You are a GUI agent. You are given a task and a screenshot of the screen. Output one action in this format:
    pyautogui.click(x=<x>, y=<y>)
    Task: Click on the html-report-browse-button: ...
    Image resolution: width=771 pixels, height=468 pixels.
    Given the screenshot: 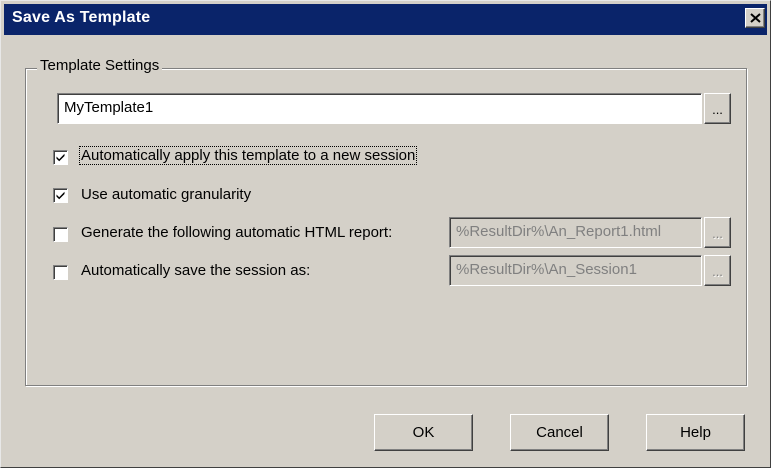 What is the action you would take?
    pyautogui.click(x=717, y=232)
    